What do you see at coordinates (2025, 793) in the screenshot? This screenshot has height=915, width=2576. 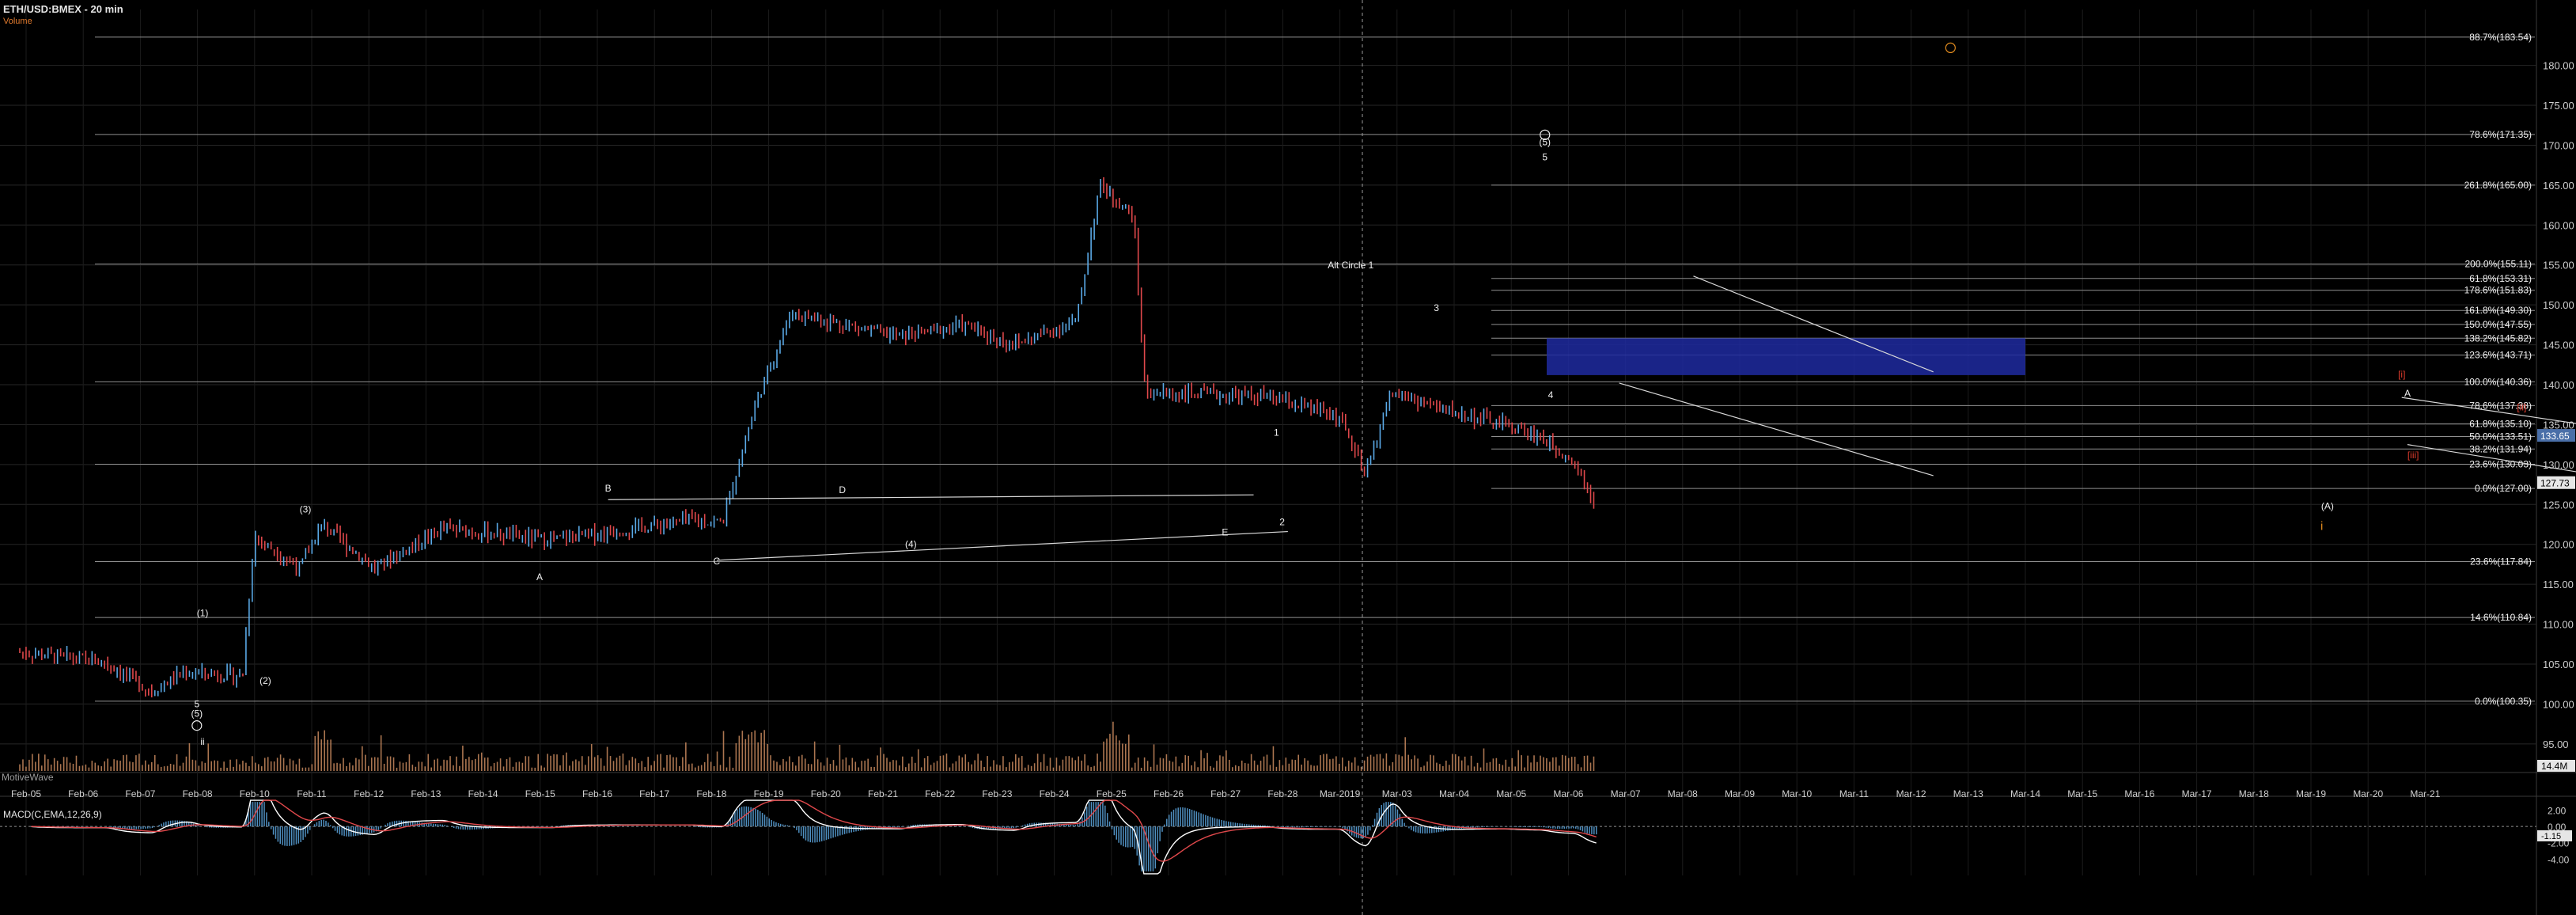 I see `x-tick-label: Mar-14` at bounding box center [2025, 793].